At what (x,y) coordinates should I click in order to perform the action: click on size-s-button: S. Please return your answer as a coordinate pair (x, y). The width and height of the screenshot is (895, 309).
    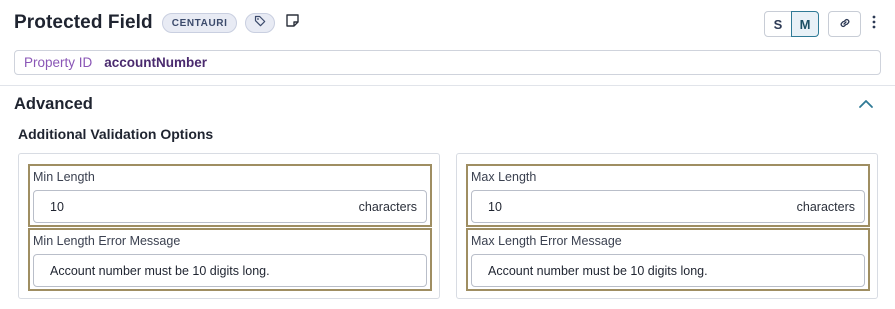
    Looking at the image, I should click on (778, 24).